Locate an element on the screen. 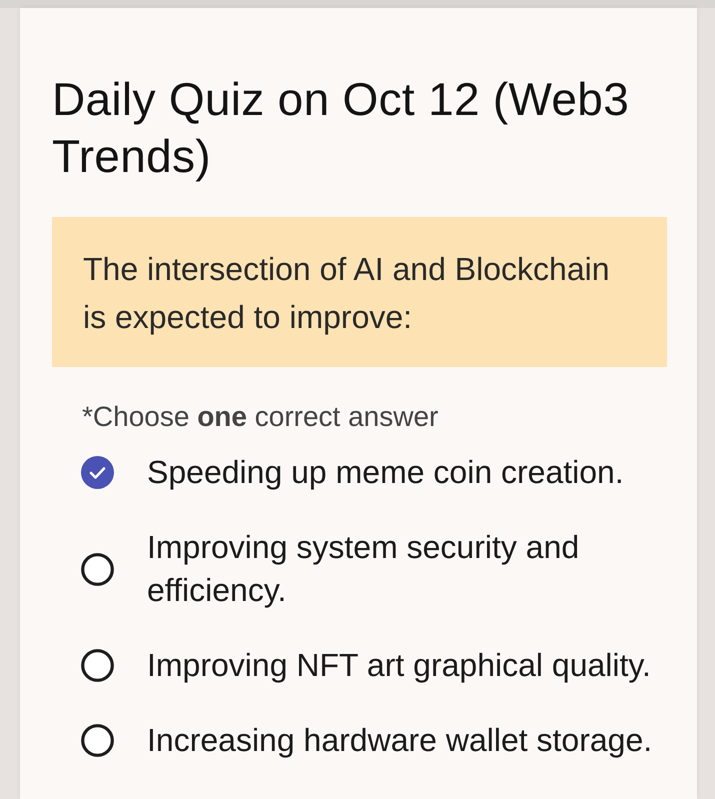  question-text: The intersection of AI and Blockchain is expected to improve: is located at coordinates (347, 293).